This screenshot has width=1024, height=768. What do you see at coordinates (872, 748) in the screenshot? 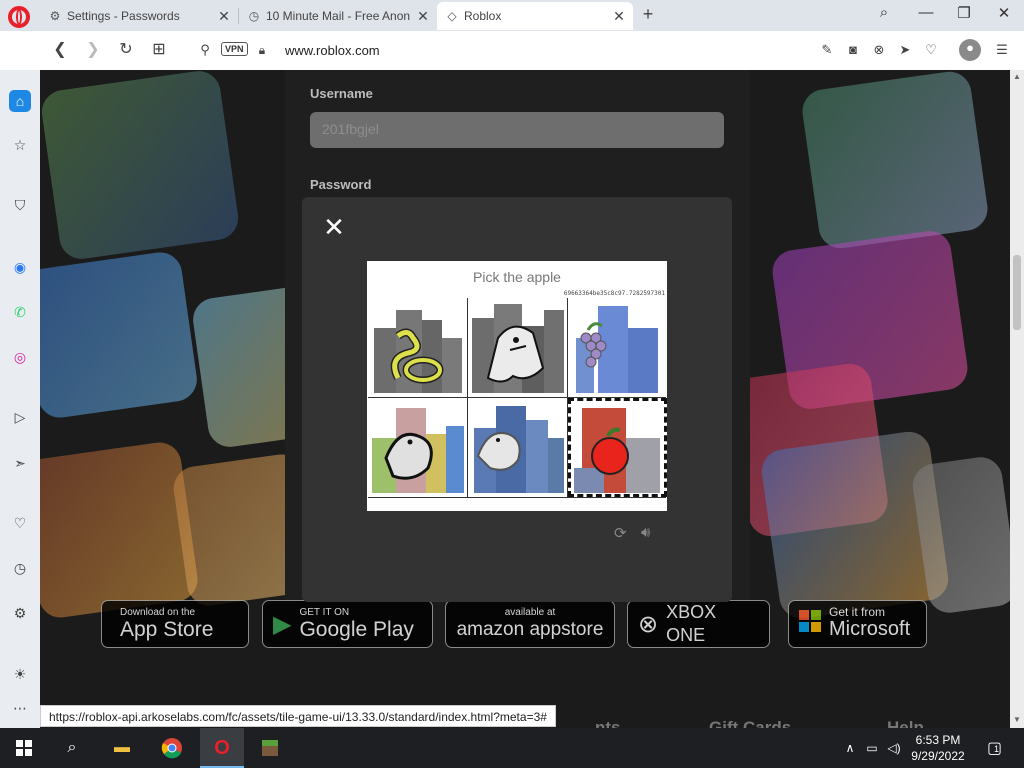
I see `network-icon: ▭` at bounding box center [872, 748].